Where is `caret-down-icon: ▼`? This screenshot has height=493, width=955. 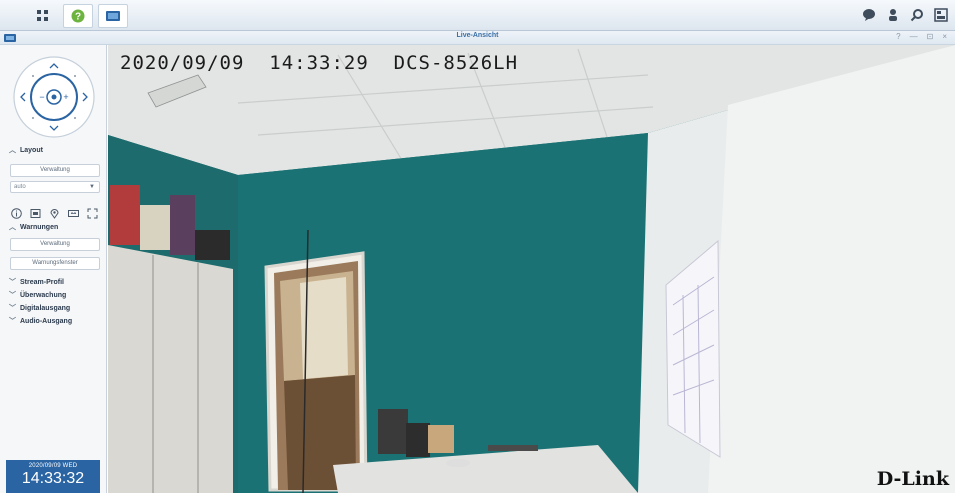
caret-down-icon: ▼ is located at coordinates (92, 187).